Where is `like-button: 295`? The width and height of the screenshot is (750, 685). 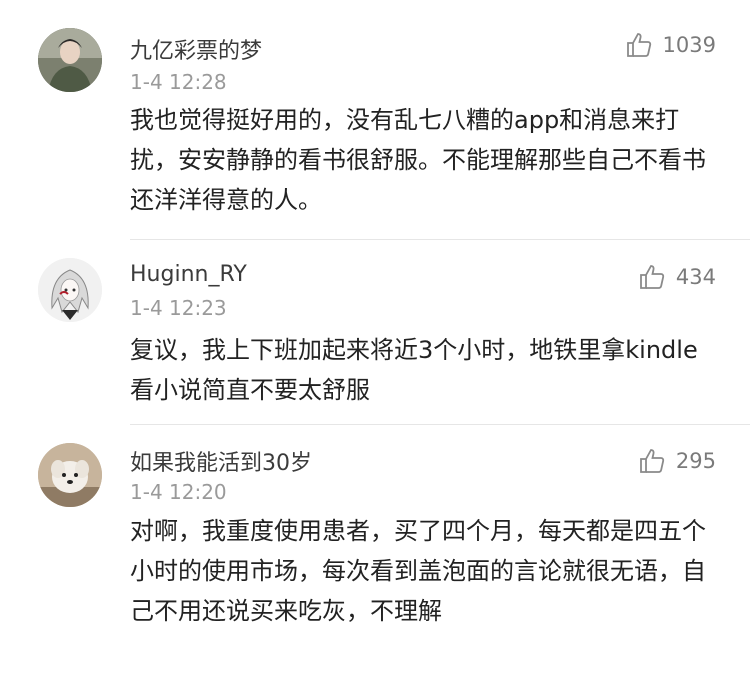
like-button: 295 is located at coordinates (677, 461).